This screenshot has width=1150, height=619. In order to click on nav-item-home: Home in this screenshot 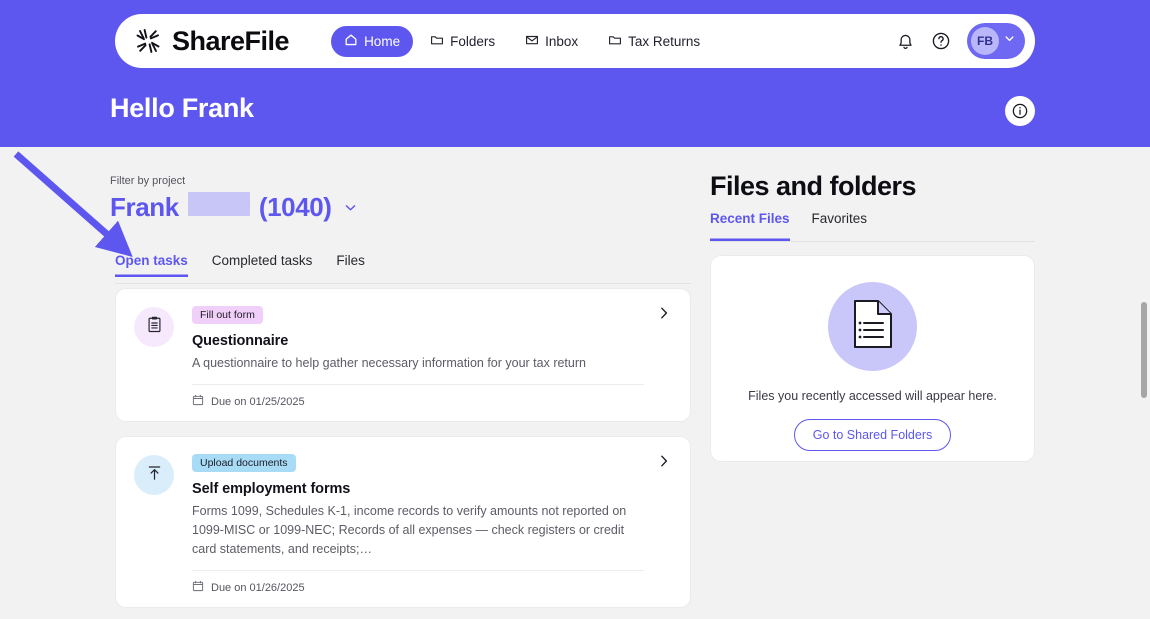, I will do `click(372, 41)`.